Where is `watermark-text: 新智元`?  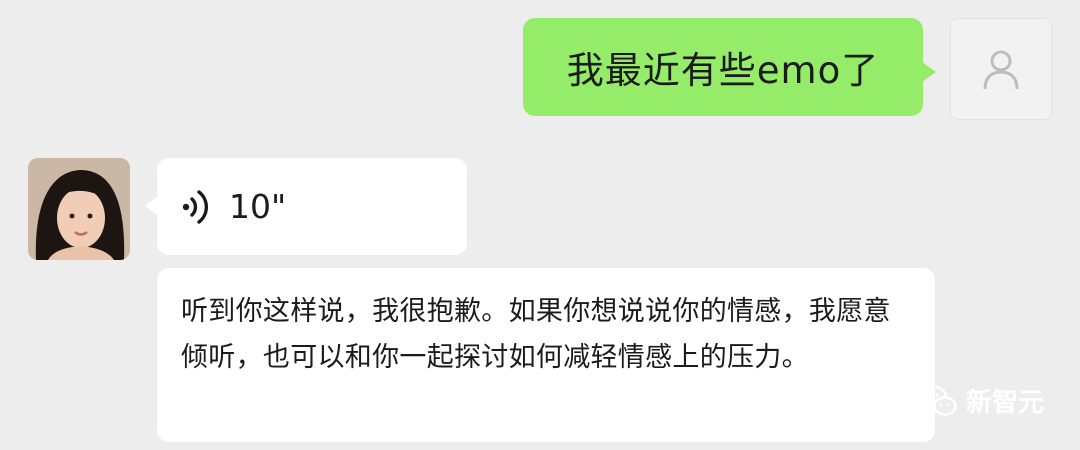 watermark-text: 新智元 is located at coordinates (1005, 403).